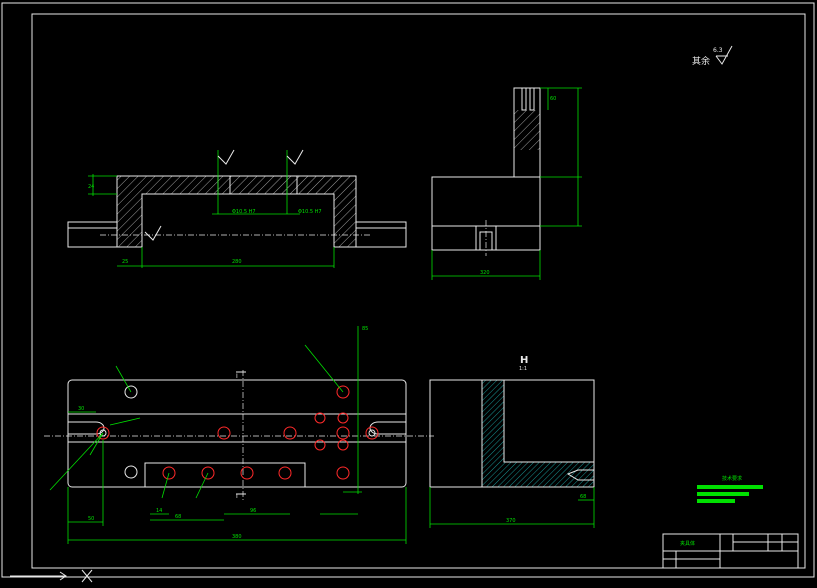 This screenshot has width=817, height=588. I want to click on dim-top-left: 25, so click(125, 262).